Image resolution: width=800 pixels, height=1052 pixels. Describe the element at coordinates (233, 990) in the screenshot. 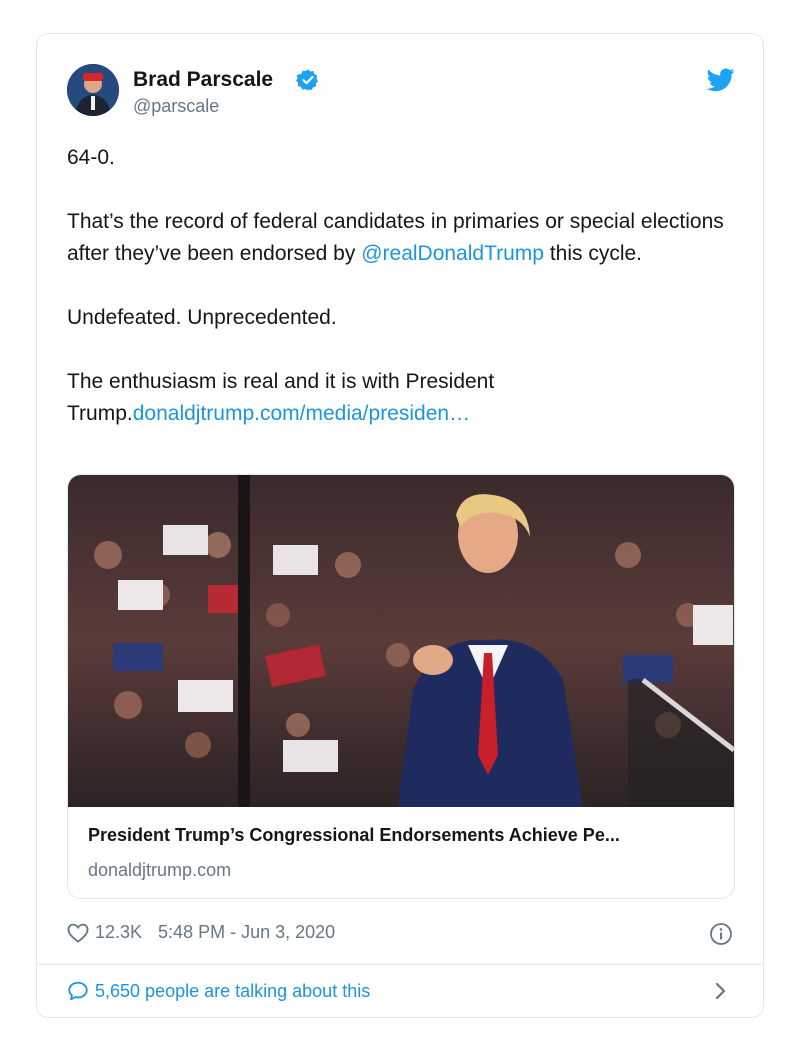

I see `conversation-text: 5,650 people are talking about this` at that location.